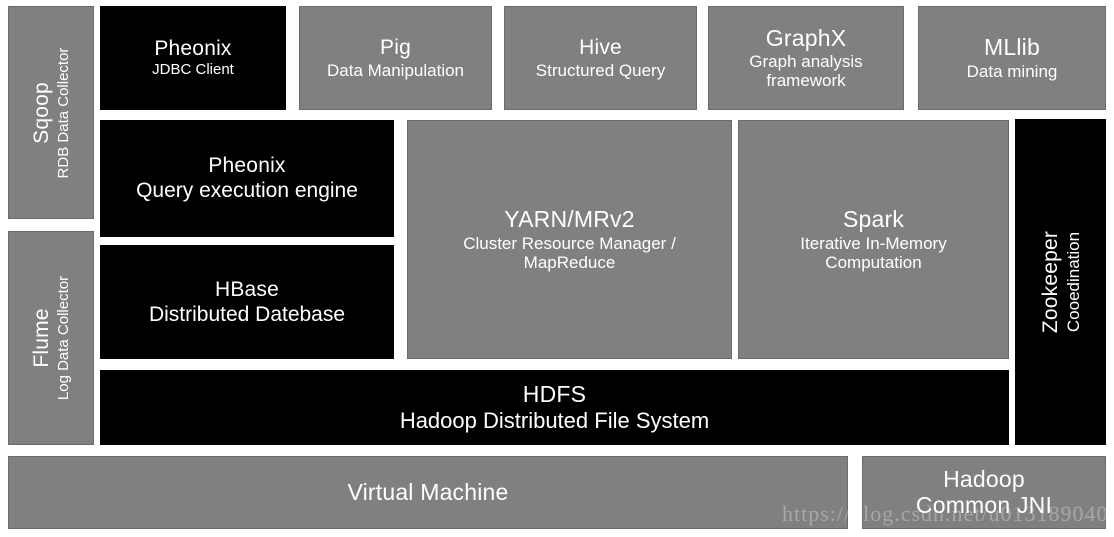 The width and height of the screenshot is (1114, 537). I want to click on component-mllib-title: MLlib, so click(1012, 47).